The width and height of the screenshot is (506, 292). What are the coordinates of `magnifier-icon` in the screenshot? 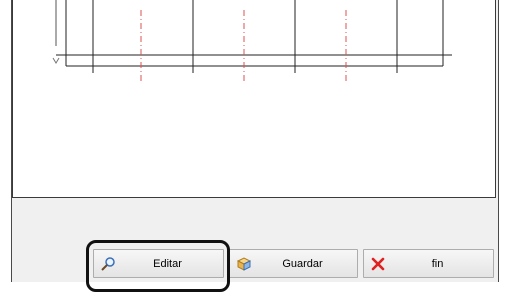 It's located at (108, 264).